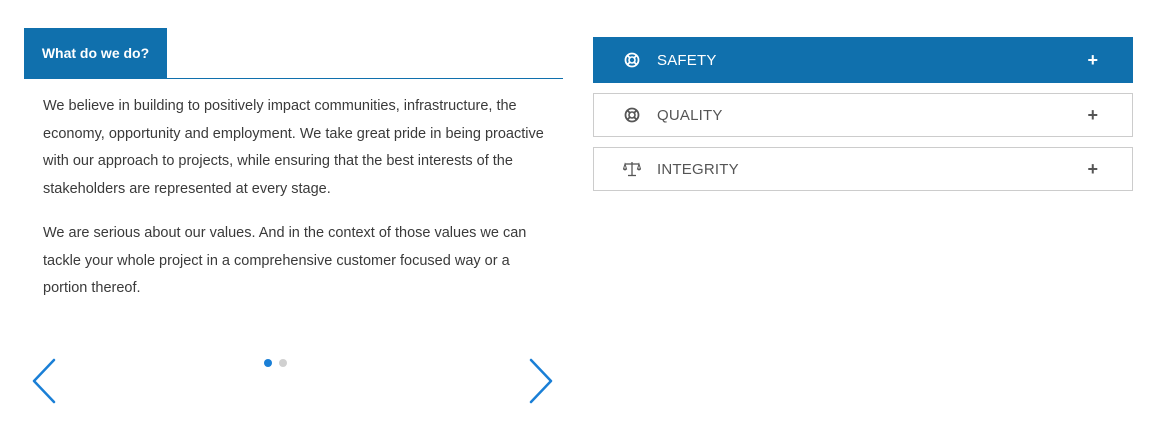  What do you see at coordinates (632, 169) in the screenshot?
I see `scale-icon` at bounding box center [632, 169].